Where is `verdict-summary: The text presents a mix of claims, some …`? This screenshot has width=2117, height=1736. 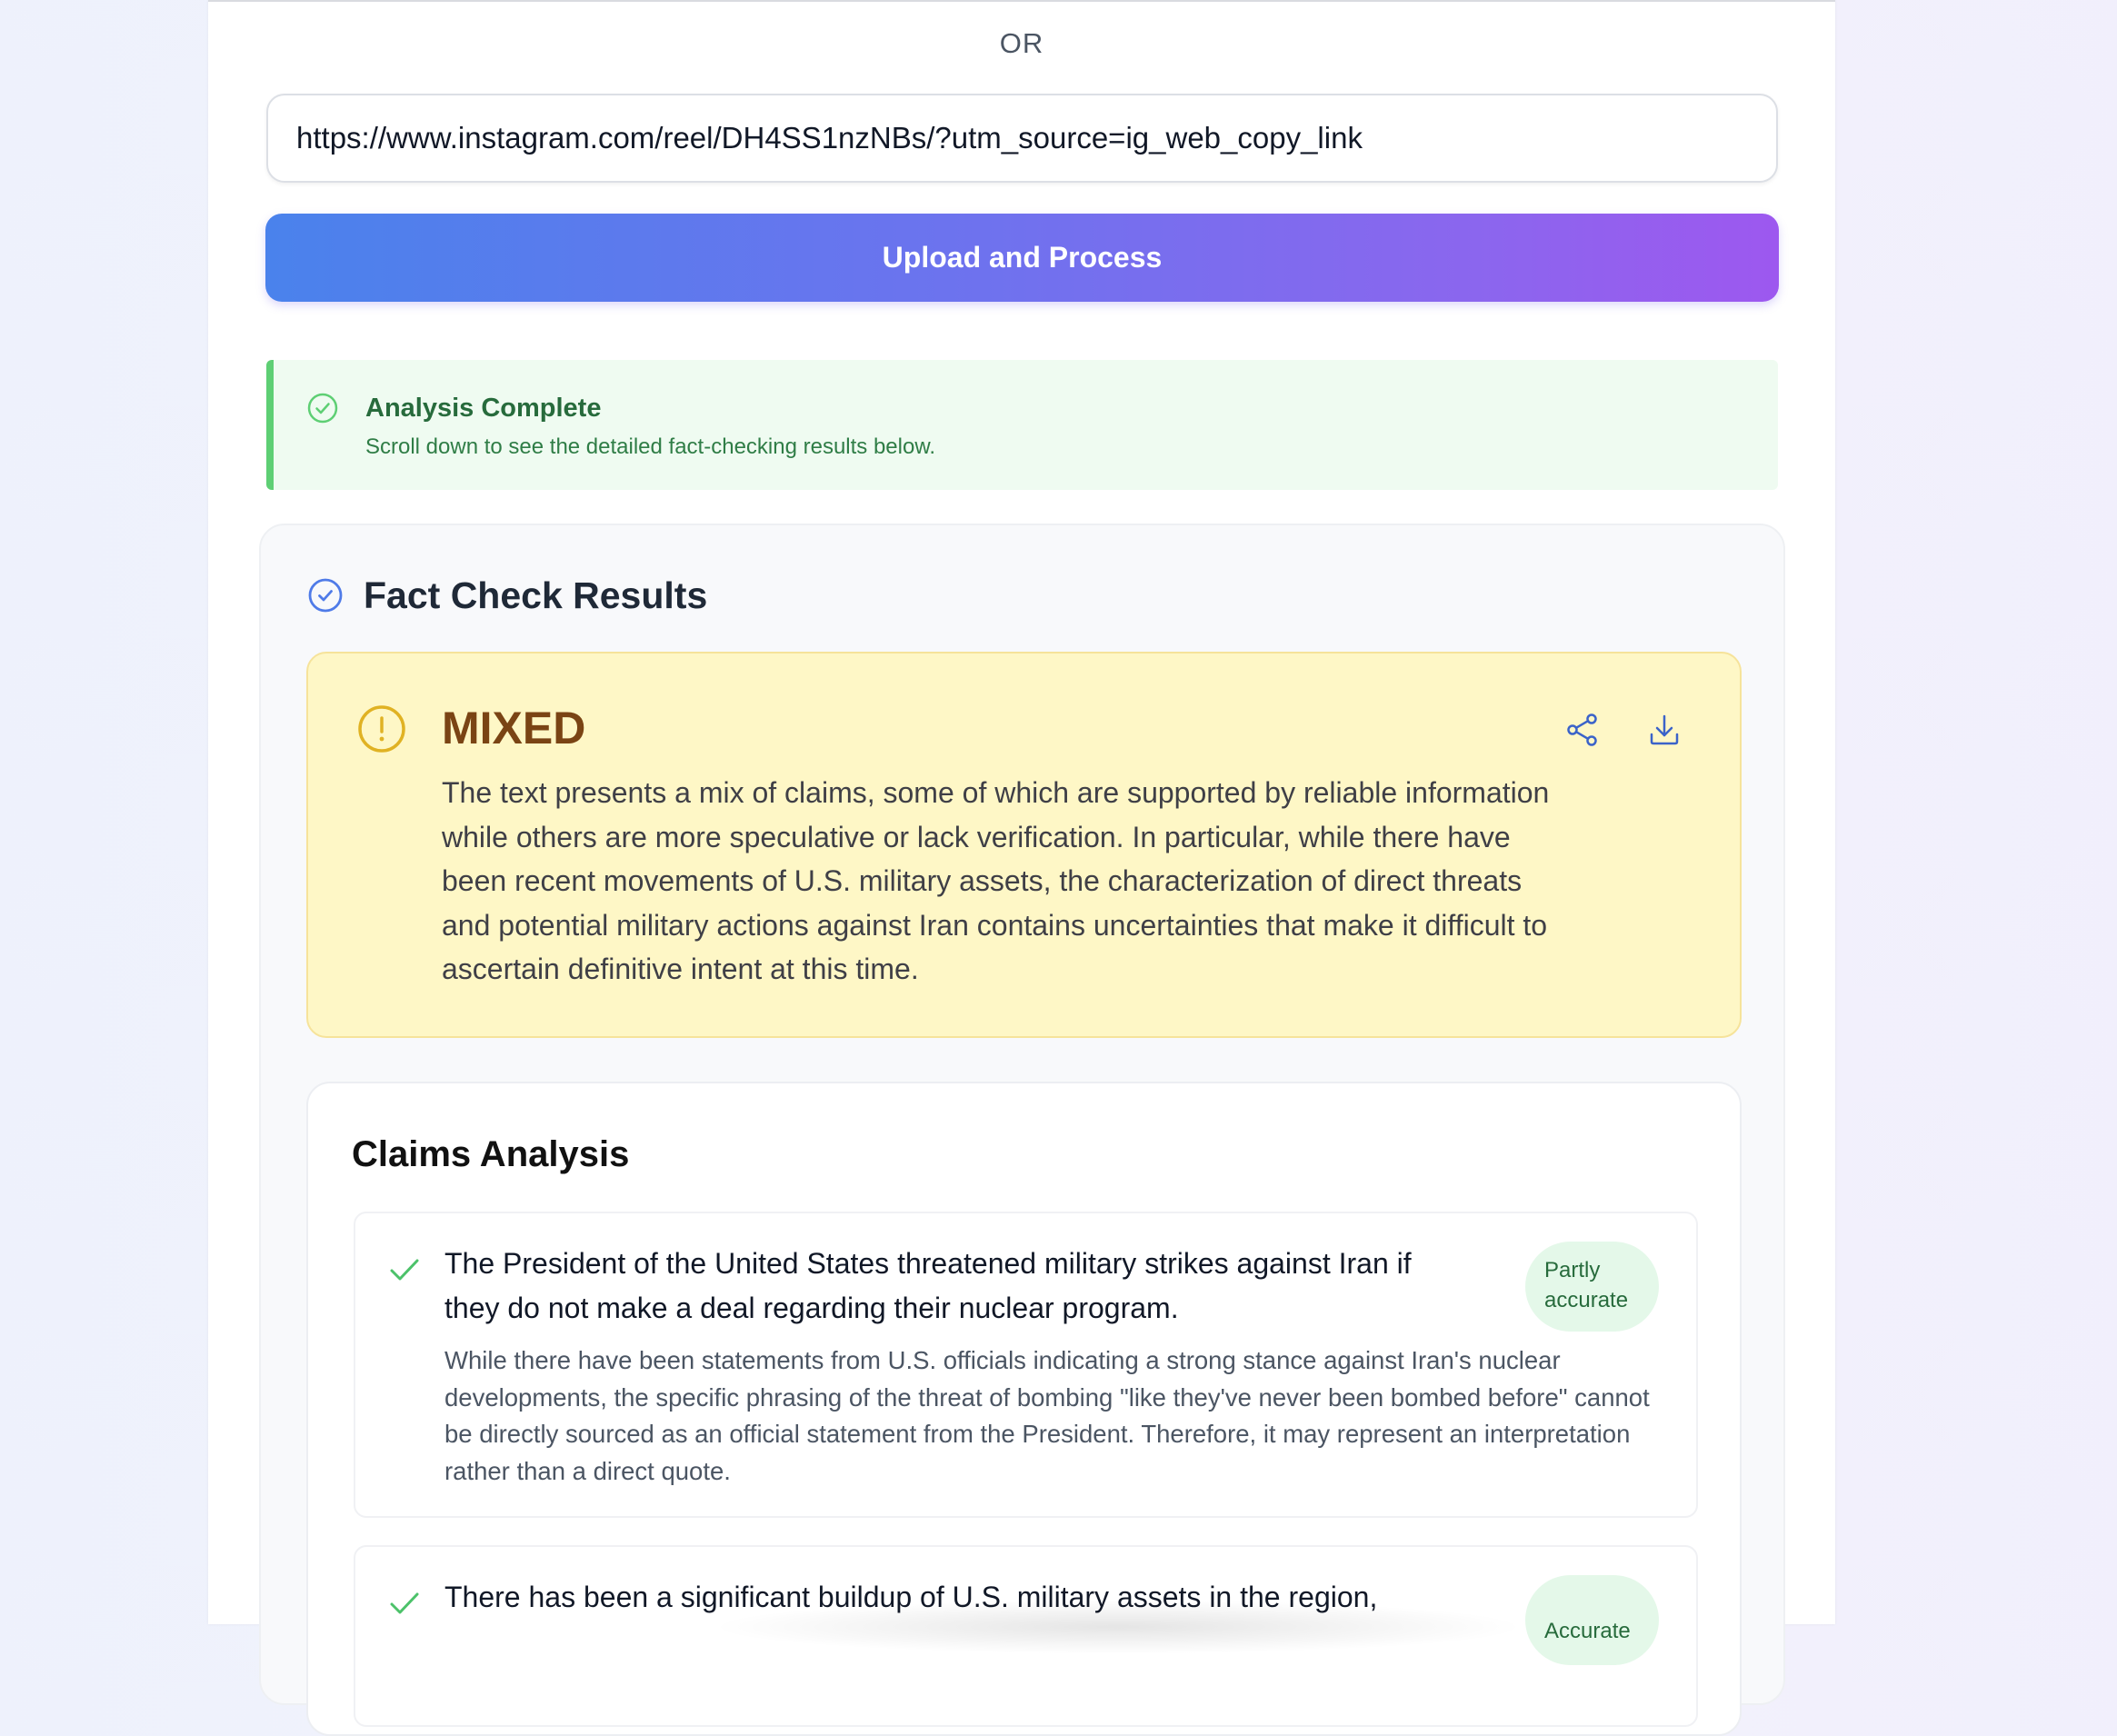
verdict-summary: The text presents a mix of claims, some … is located at coordinates (996, 881).